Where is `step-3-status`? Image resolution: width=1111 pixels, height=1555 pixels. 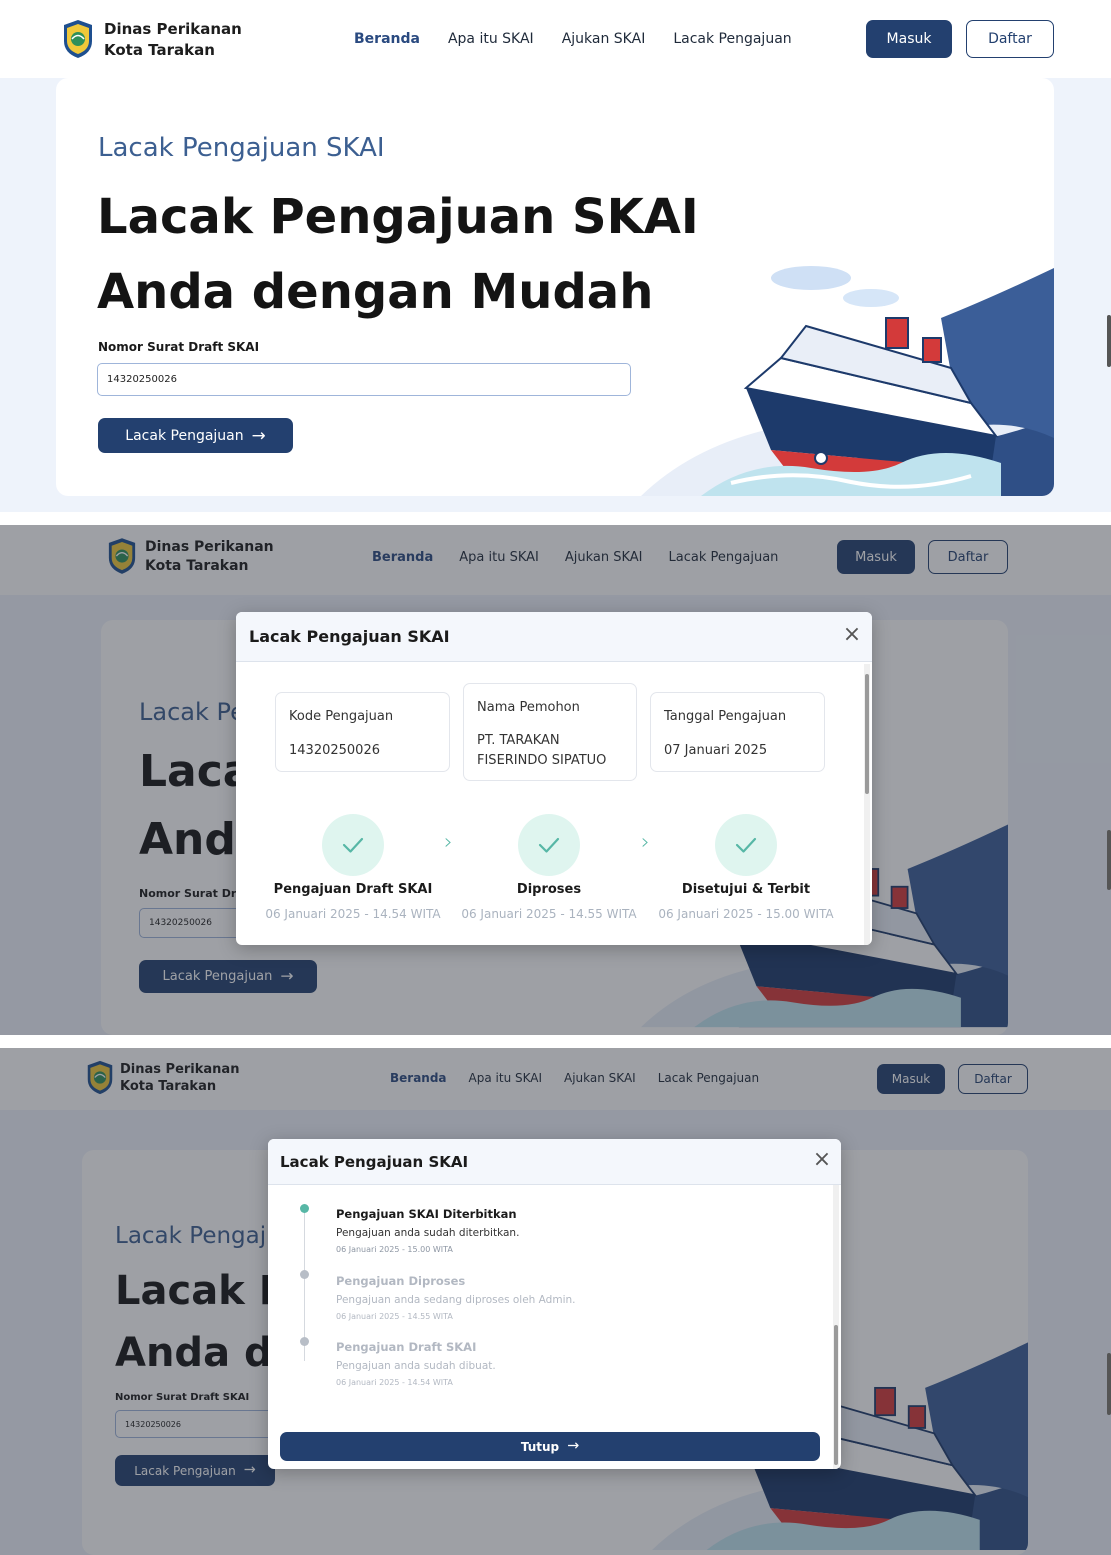 step-3-status is located at coordinates (746, 845).